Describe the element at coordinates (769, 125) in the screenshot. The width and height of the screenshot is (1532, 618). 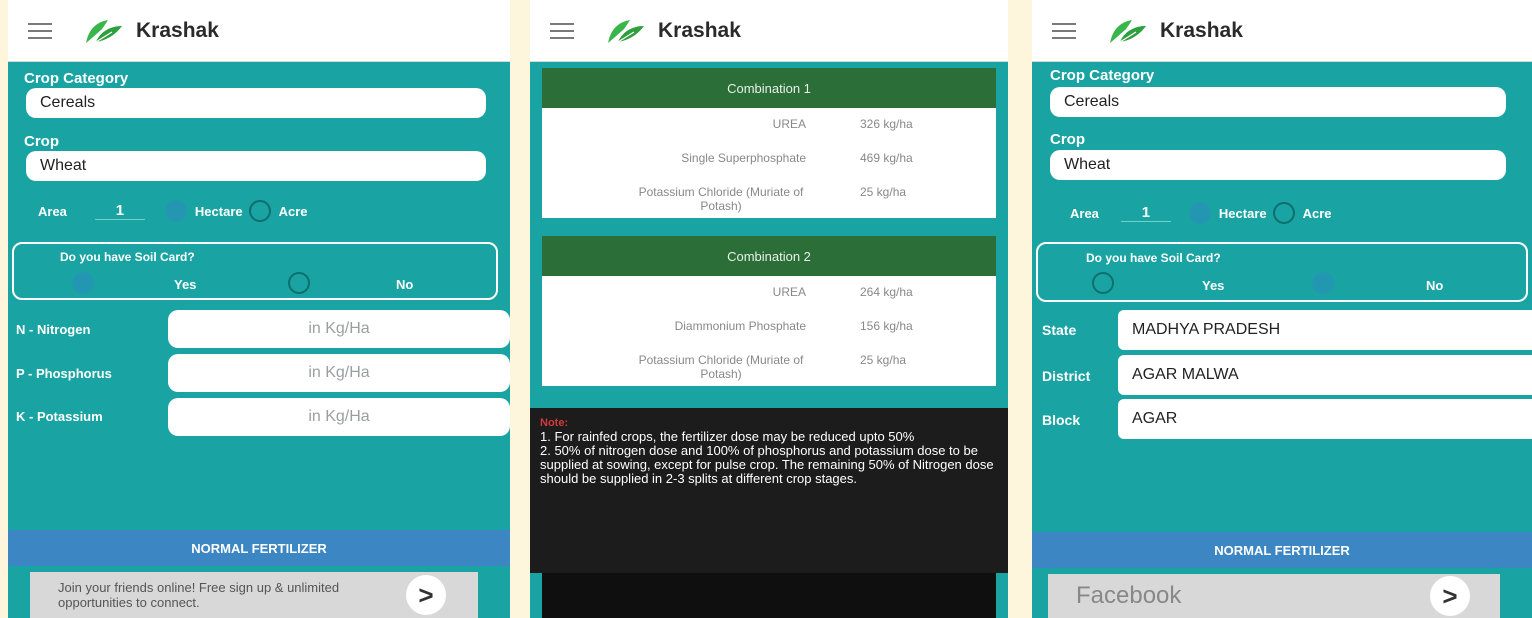
I see `combination-1-row: UREA 326 kg/ha` at that location.